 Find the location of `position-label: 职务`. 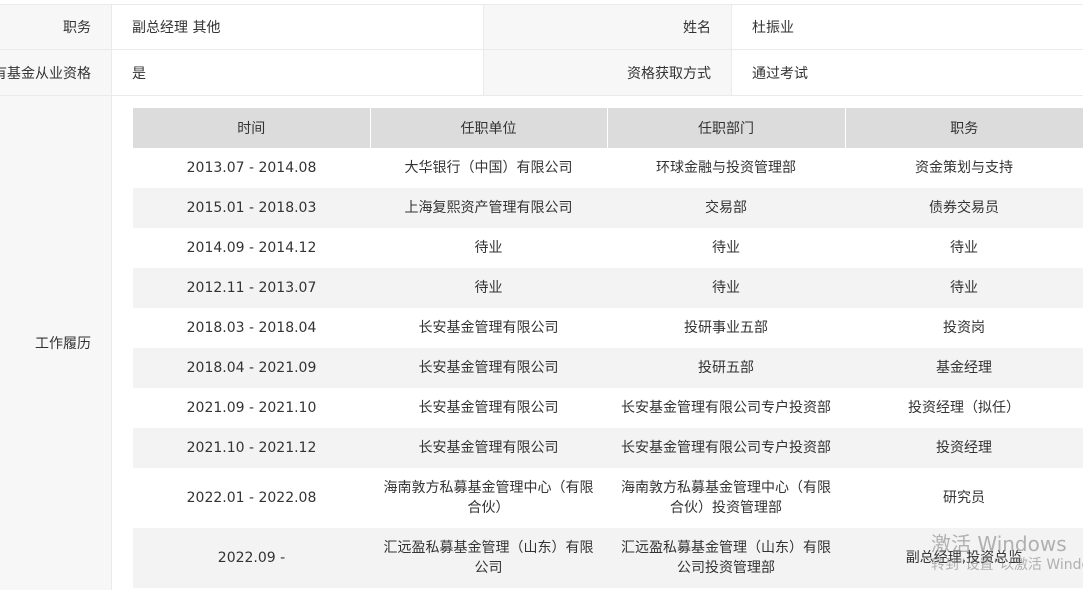

position-label: 职务 is located at coordinates (56, 27).